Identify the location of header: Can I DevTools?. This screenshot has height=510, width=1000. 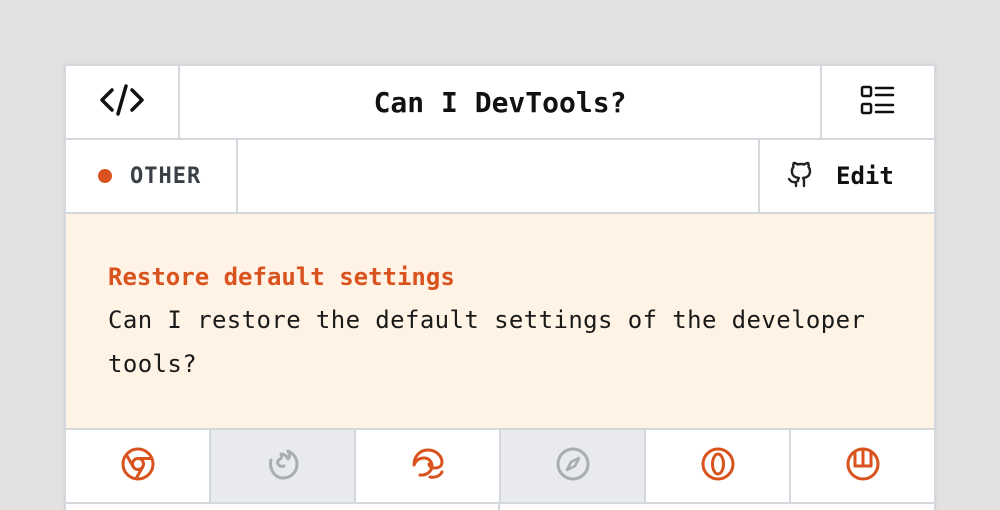
(500, 103).